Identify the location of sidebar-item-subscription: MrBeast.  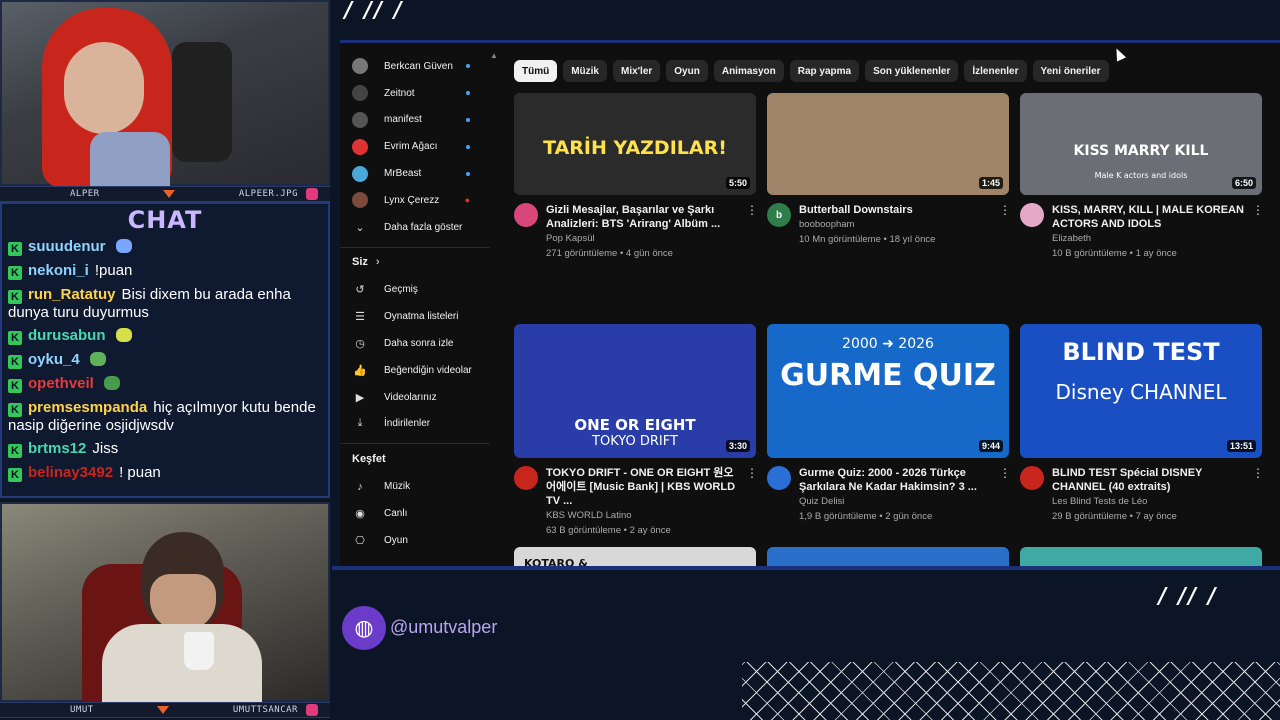
(415, 173).